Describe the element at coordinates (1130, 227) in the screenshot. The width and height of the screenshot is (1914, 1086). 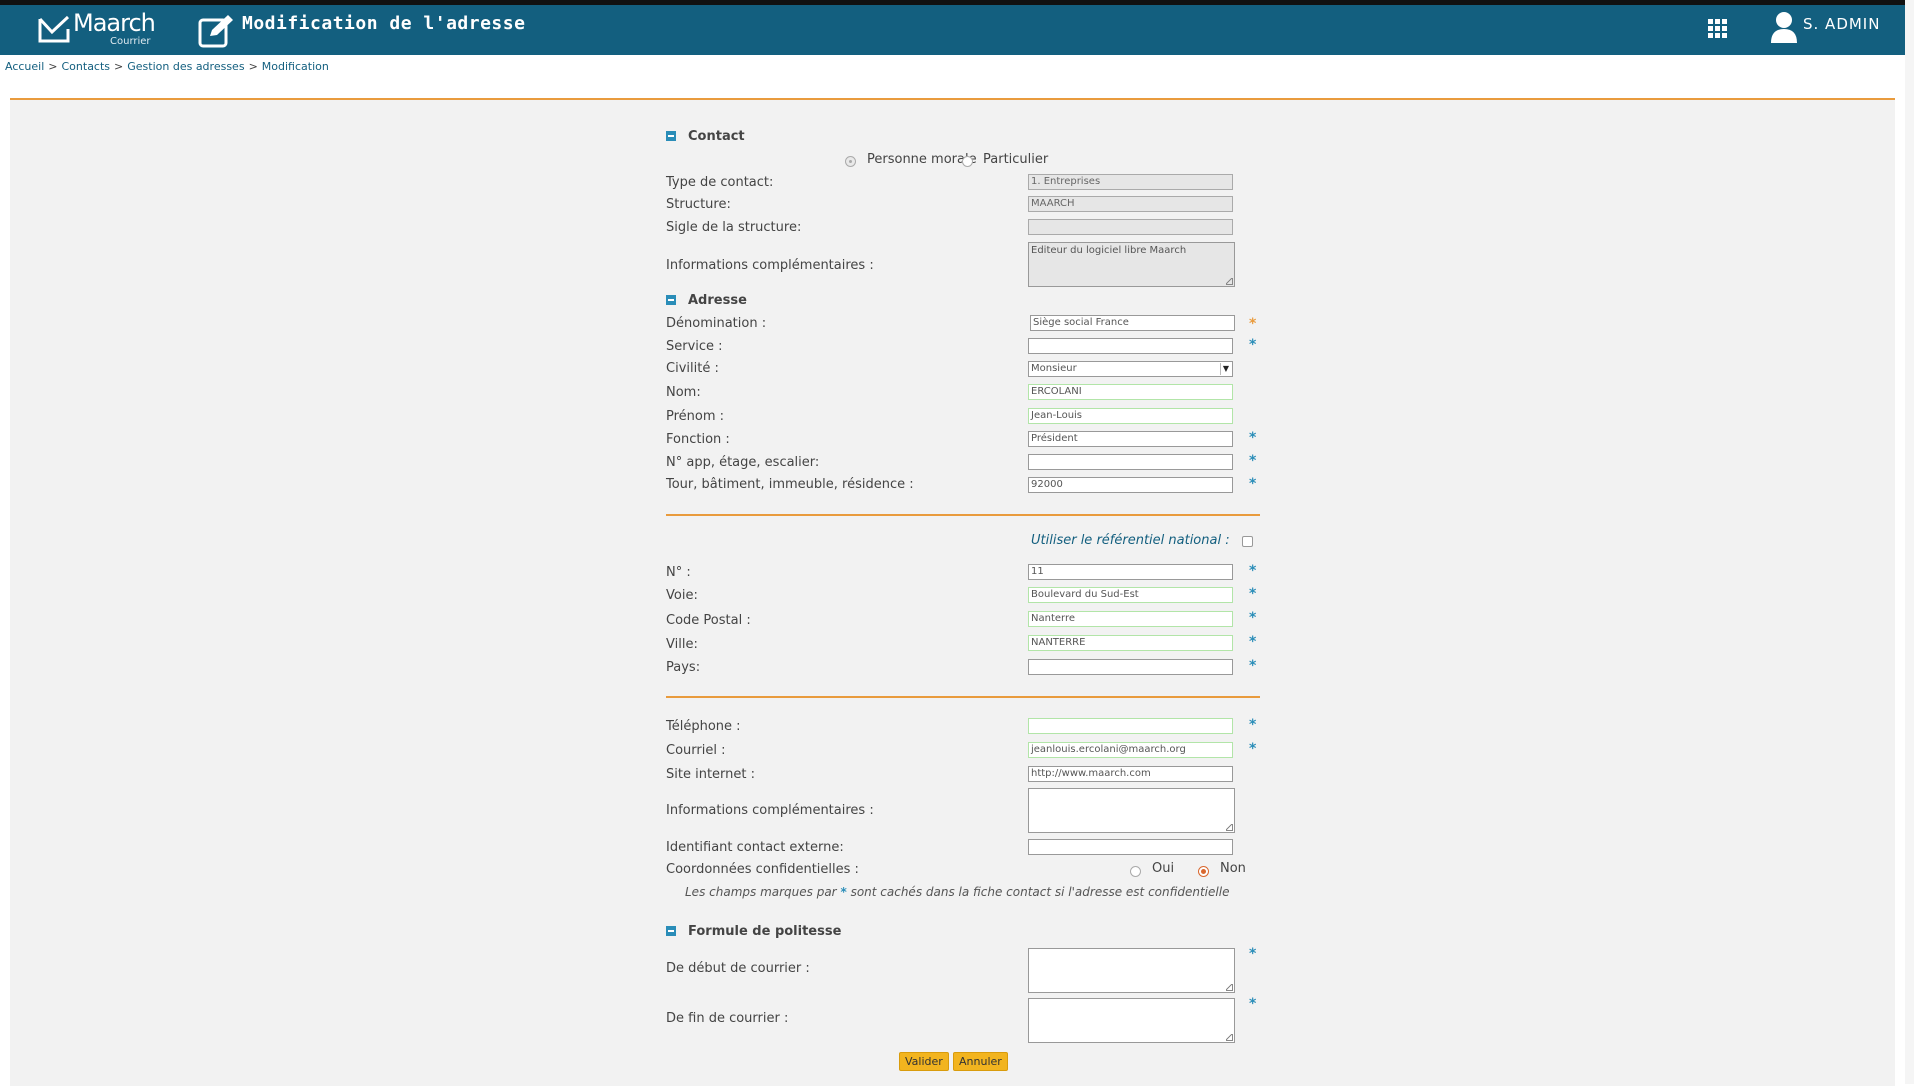
I see `sigle-field` at that location.